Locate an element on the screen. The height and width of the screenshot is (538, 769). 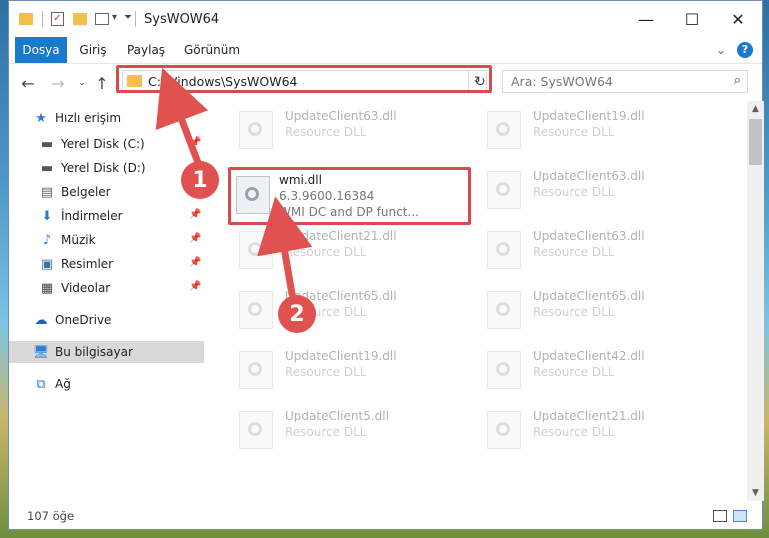
sidebar-item-label: Yerel Disk (C:) is located at coordinates (103, 144).